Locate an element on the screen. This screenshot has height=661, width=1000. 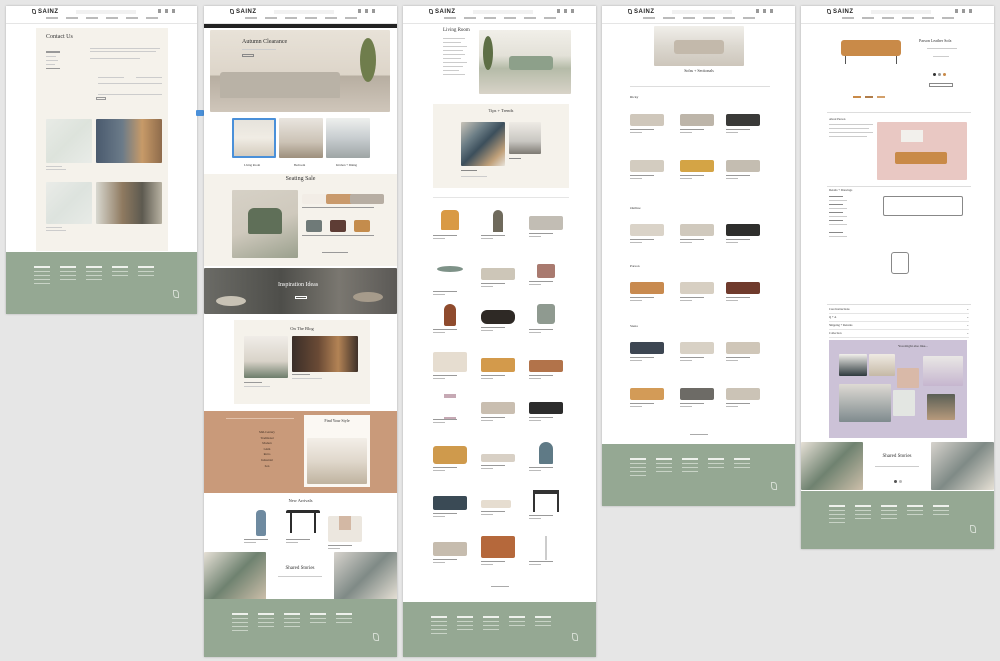
shop-now-button is located at coordinates (248, 55).